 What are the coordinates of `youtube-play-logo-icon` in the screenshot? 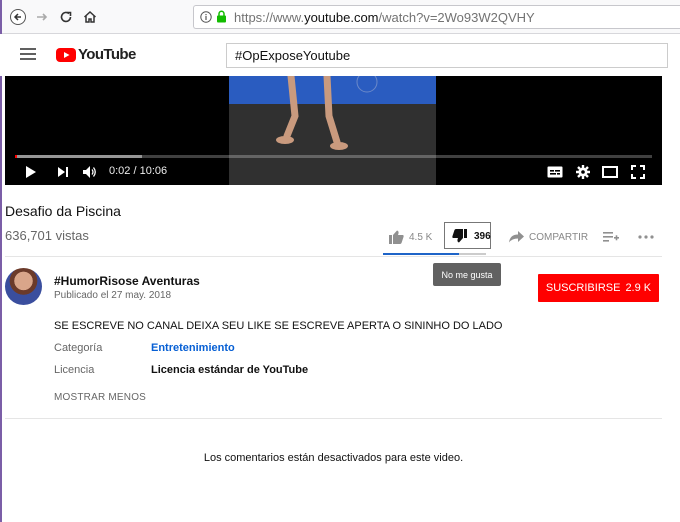 It's located at (66, 54).